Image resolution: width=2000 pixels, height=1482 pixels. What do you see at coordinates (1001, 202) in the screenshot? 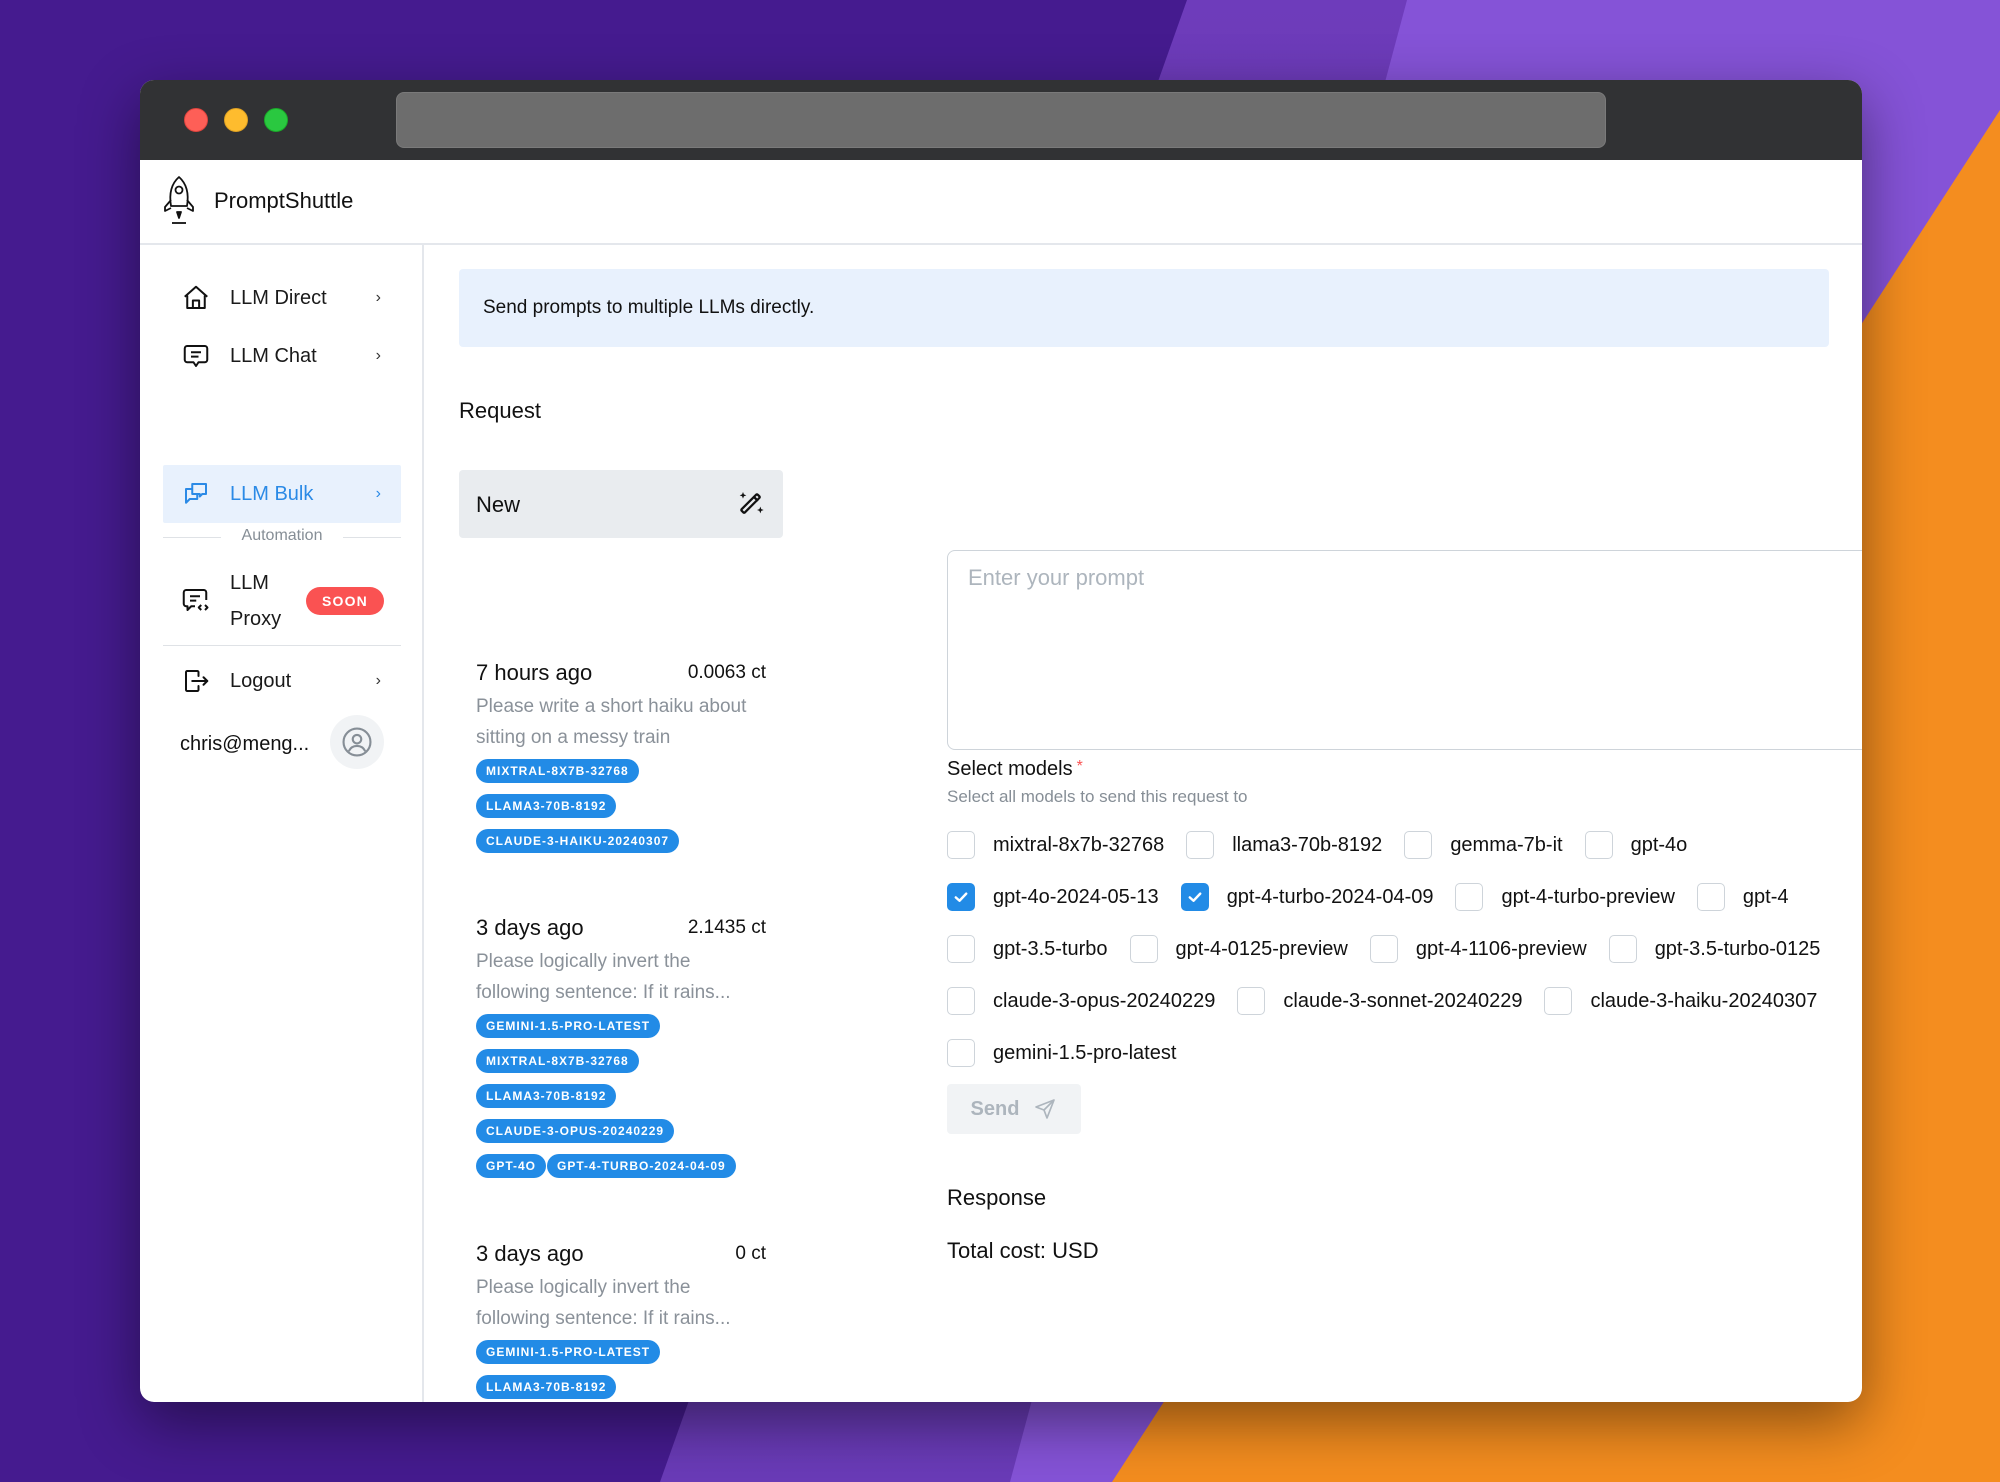
I see `app-header: PromptShuttle` at bounding box center [1001, 202].